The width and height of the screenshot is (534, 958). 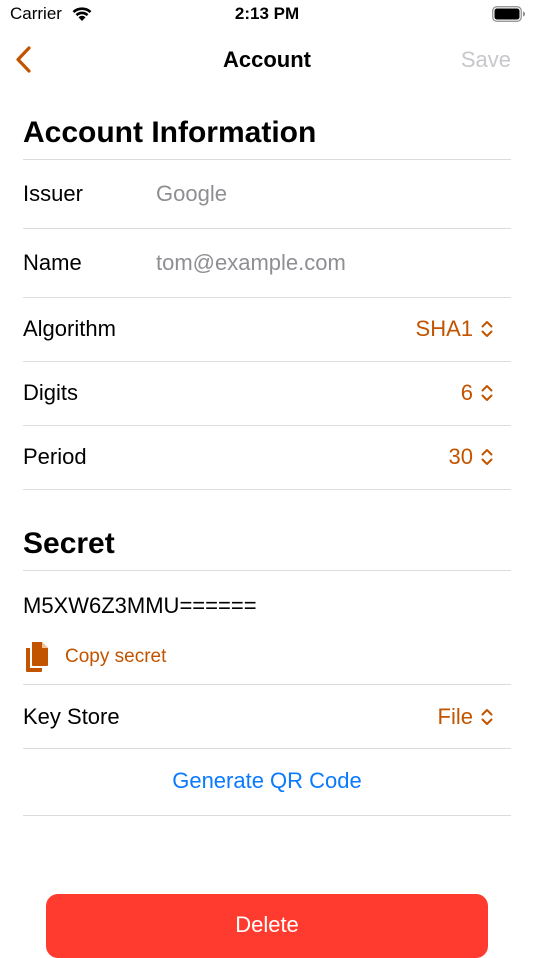 I want to click on name-label: Name, so click(x=52, y=262).